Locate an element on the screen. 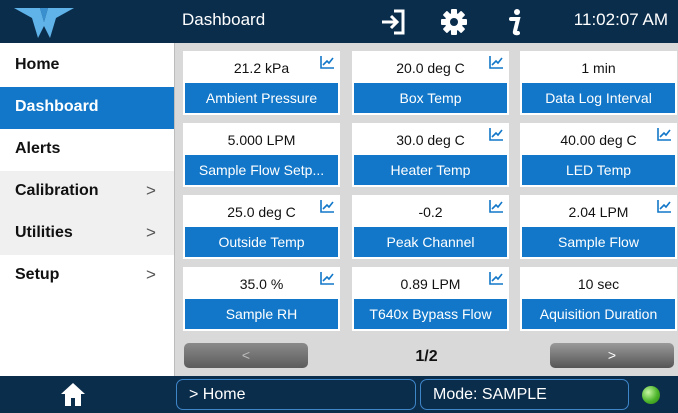 The image size is (678, 413). home-icon is located at coordinates (73, 394).